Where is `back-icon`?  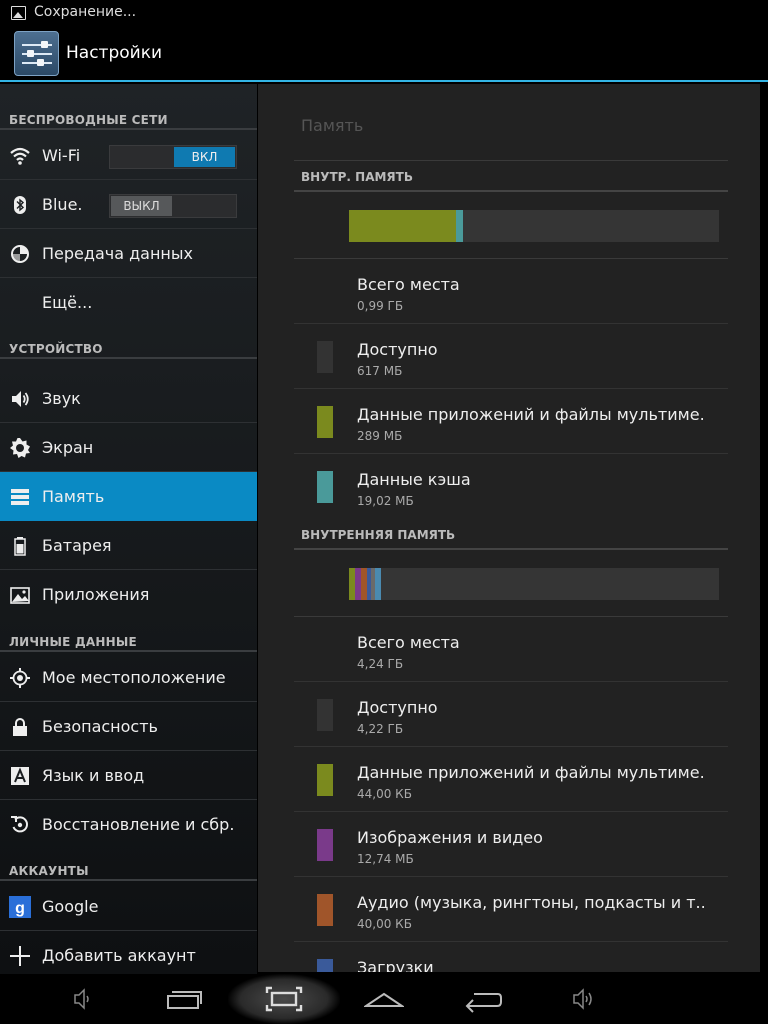
back-icon is located at coordinates (484, 999).